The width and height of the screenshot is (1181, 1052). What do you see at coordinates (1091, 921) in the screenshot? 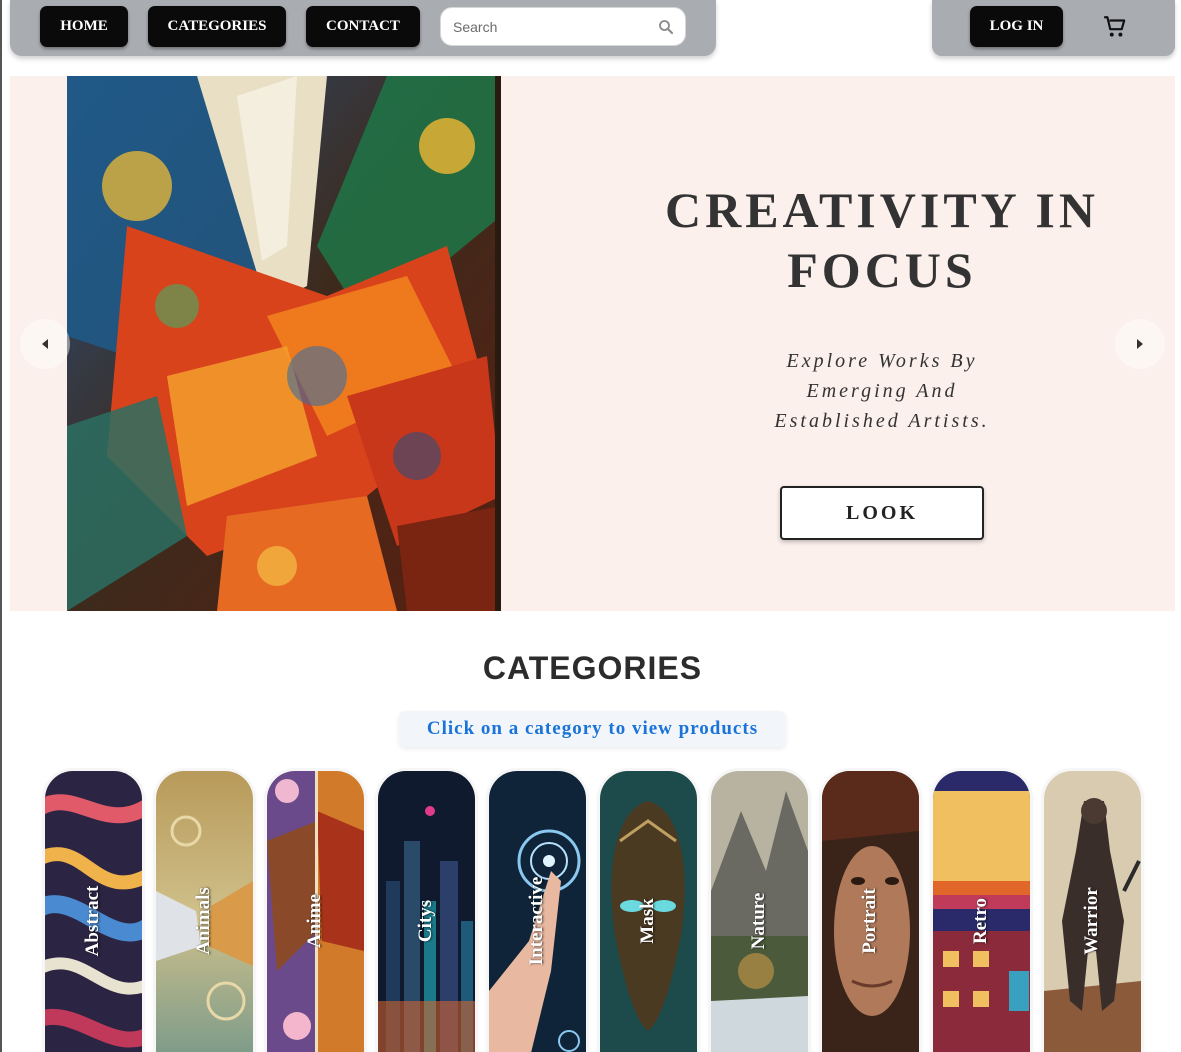
I see `category-label: Warrior` at bounding box center [1091, 921].